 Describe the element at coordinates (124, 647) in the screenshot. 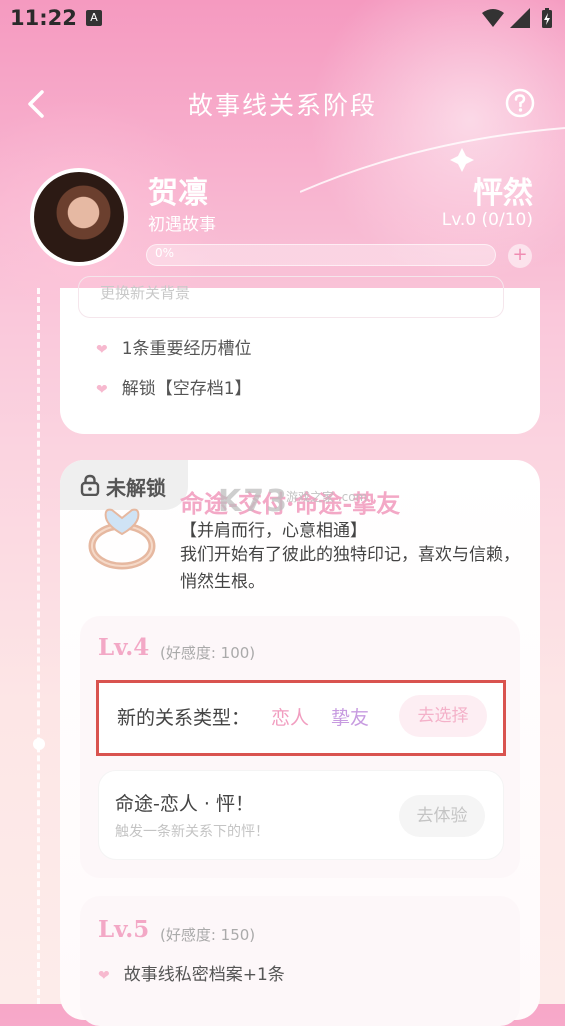

I see `level-4-label: Lv.4` at that location.